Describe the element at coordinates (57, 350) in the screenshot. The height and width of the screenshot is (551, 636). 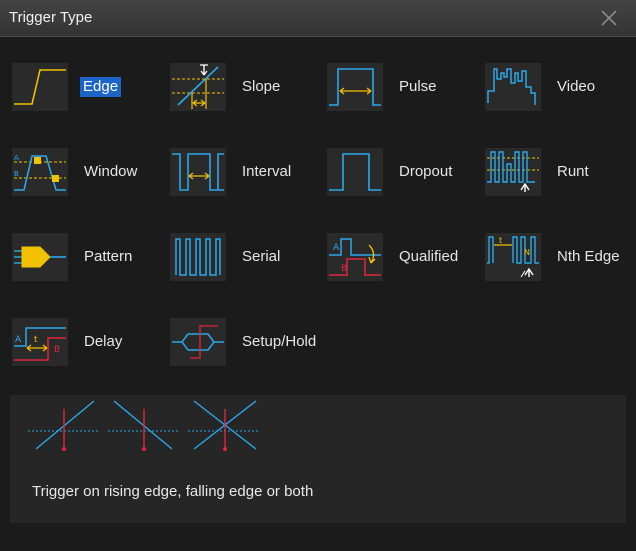
I see `delay-source-b-label: B` at that location.